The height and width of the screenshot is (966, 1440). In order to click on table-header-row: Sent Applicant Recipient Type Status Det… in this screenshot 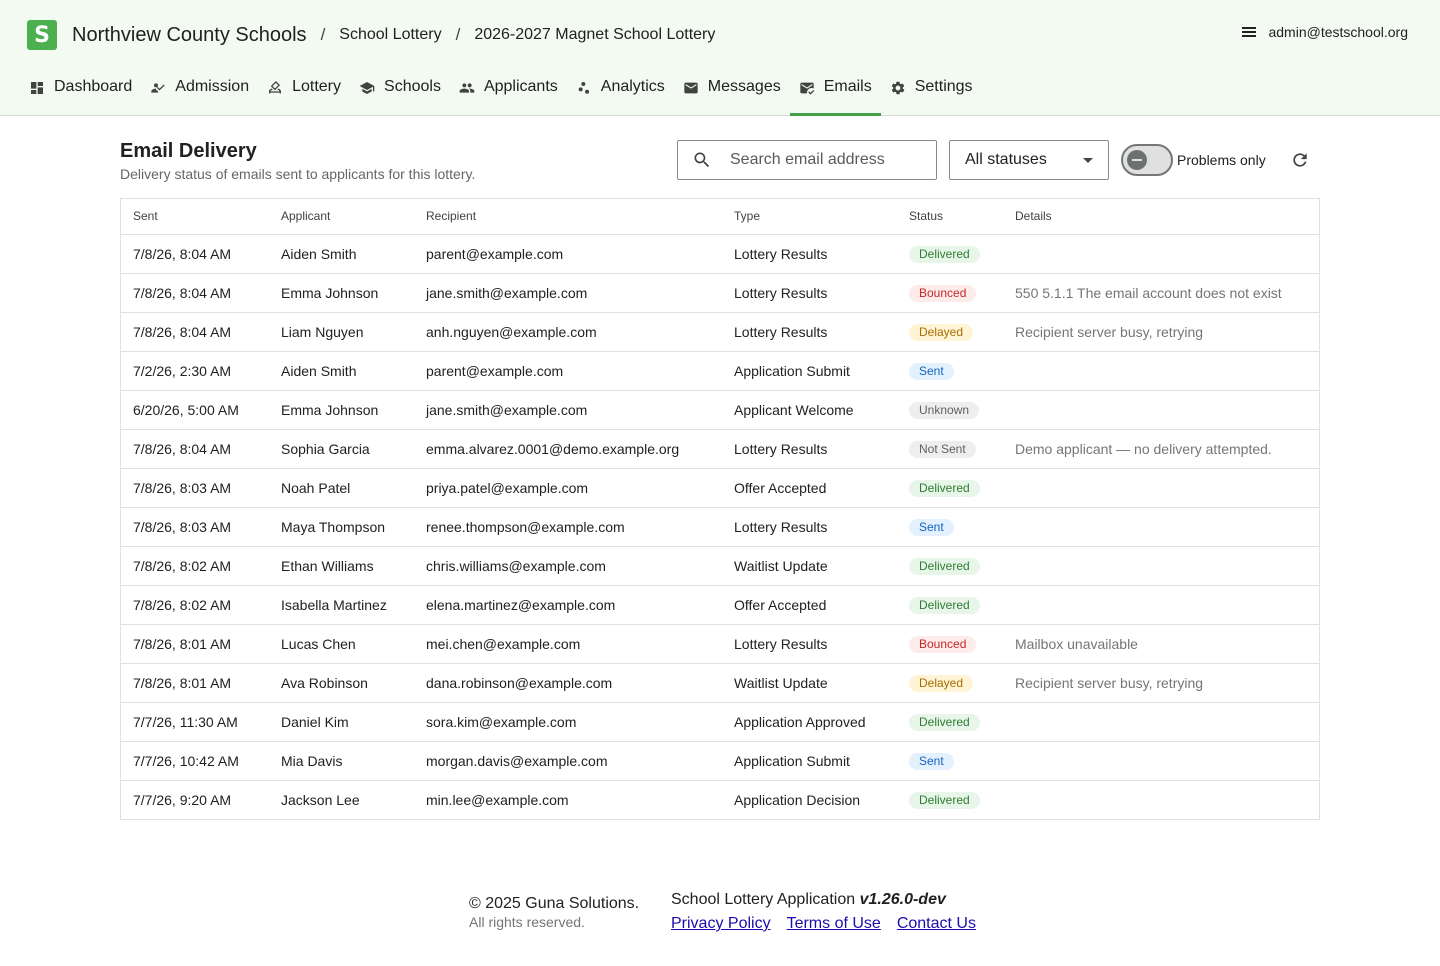, I will do `click(720, 217)`.